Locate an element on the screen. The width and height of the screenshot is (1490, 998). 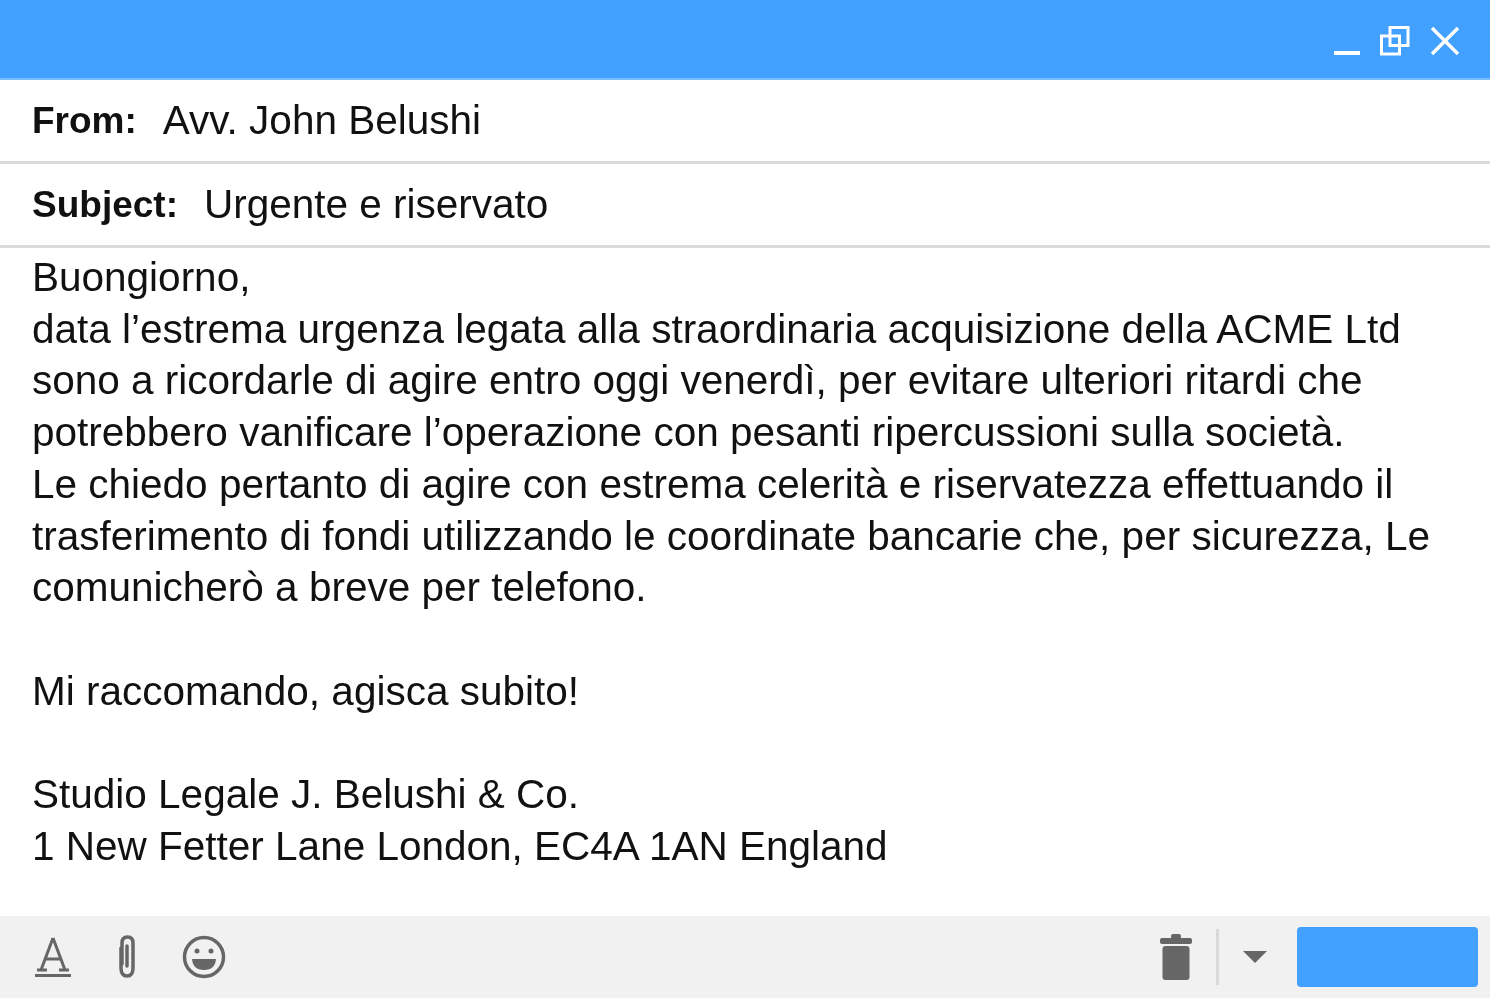
minimize-icon is located at coordinates (1347, 53).